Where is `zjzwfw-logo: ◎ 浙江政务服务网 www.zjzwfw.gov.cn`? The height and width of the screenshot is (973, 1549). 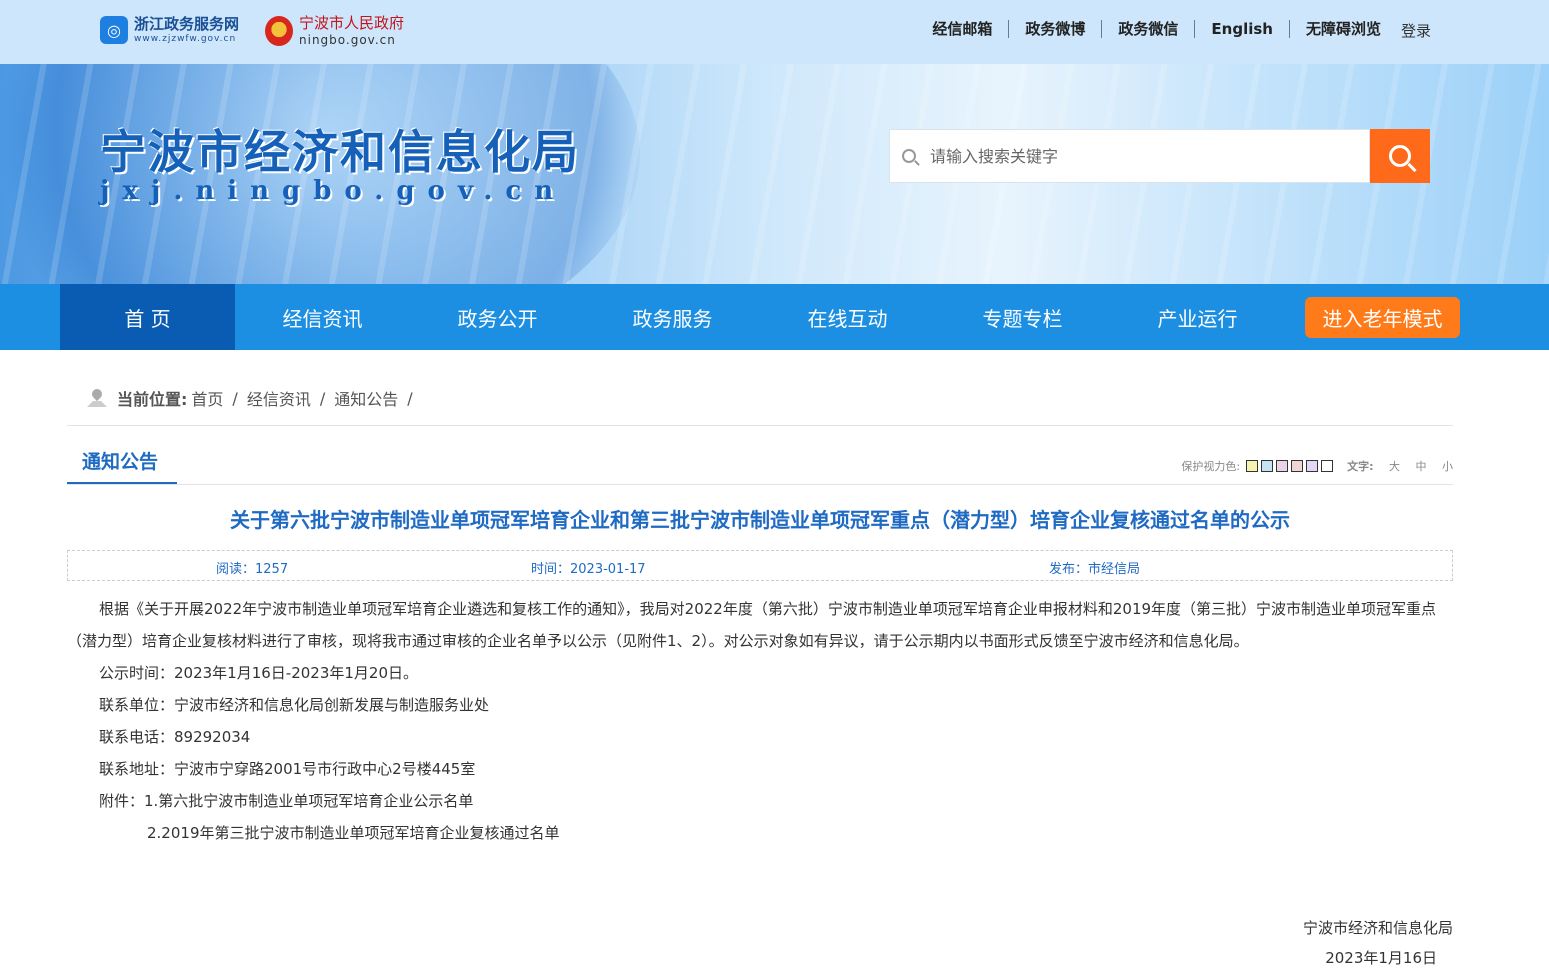 zjzwfw-logo: ◎ 浙江政务服务网 www.zjzwfw.gov.cn is located at coordinates (169, 30).